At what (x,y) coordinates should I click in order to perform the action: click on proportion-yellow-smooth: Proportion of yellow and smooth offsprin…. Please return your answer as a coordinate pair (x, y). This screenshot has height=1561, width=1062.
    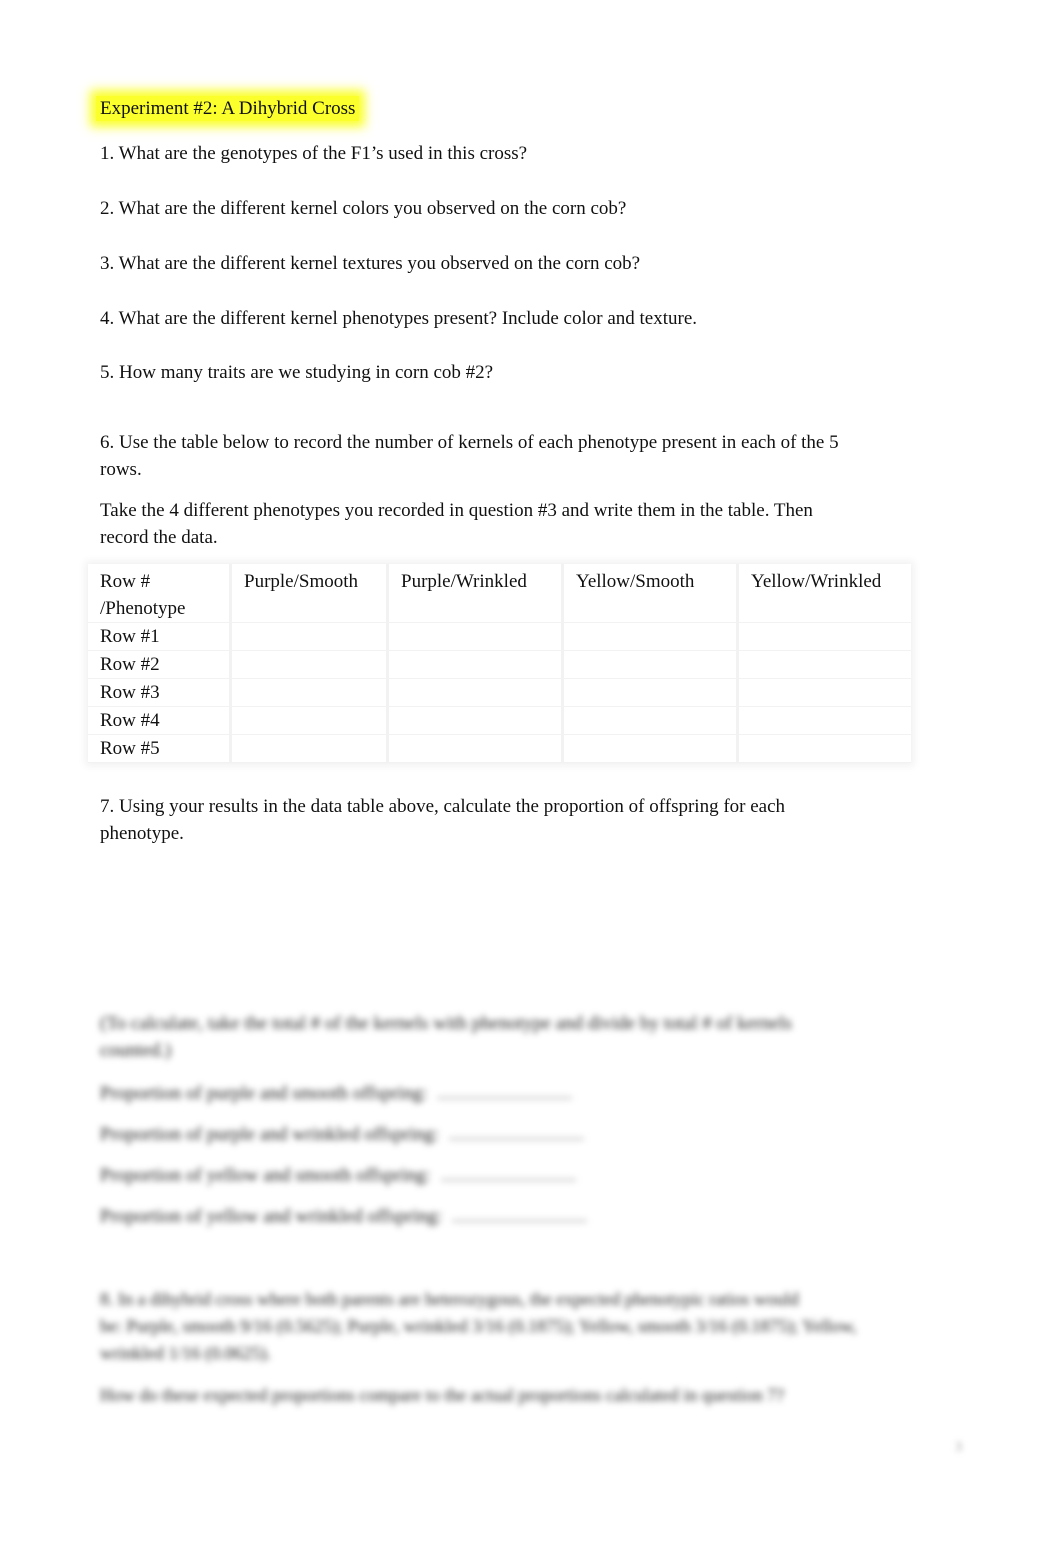
    Looking at the image, I should click on (338, 1175).